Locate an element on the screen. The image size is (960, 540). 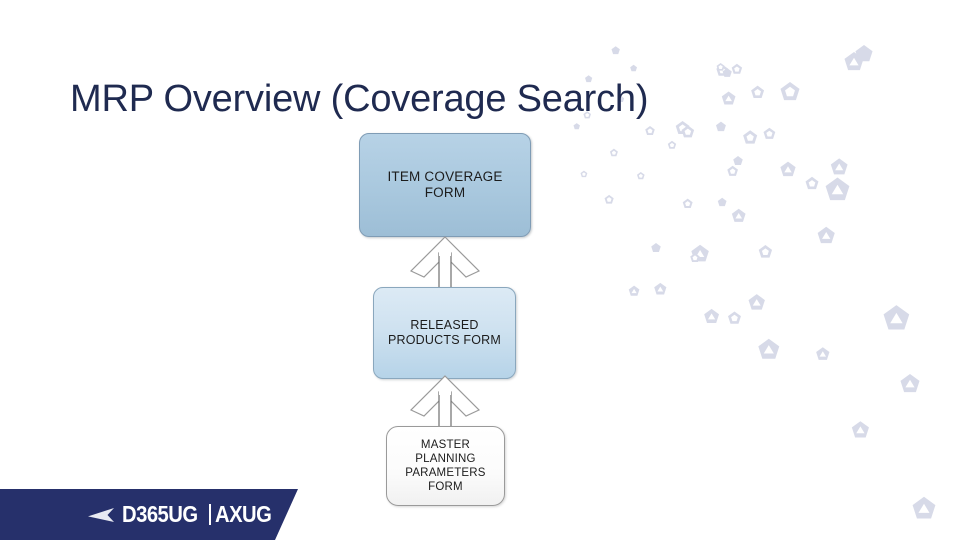
flow-node-label: RELEASED PRODUCTS FORM is located at coordinates (444, 332).